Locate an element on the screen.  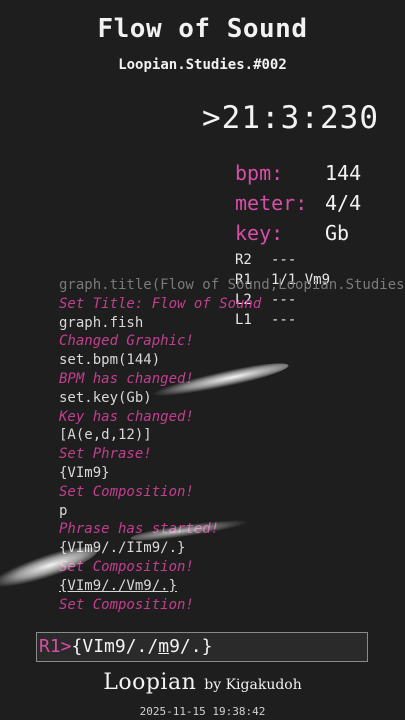
timestamp: 2025-11-15 19:38:42 is located at coordinates (202, 711).